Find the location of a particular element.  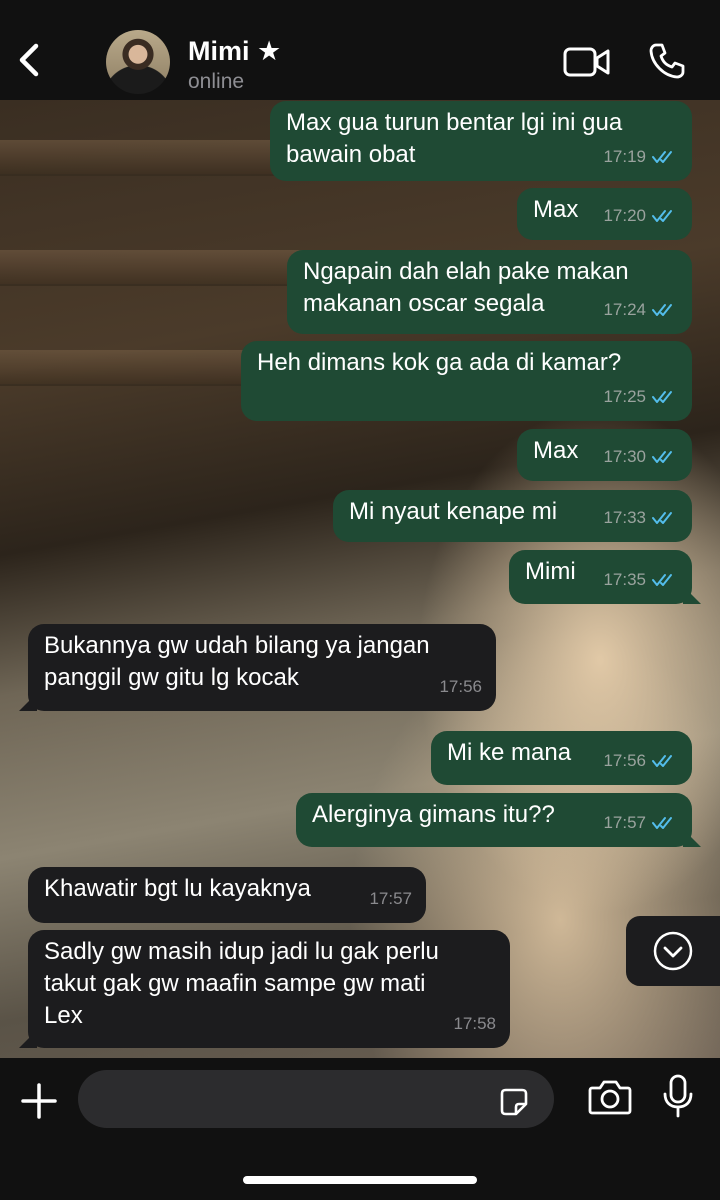

message-text: Heh dimans kok ga ada di kamar? is located at coordinates (439, 362).